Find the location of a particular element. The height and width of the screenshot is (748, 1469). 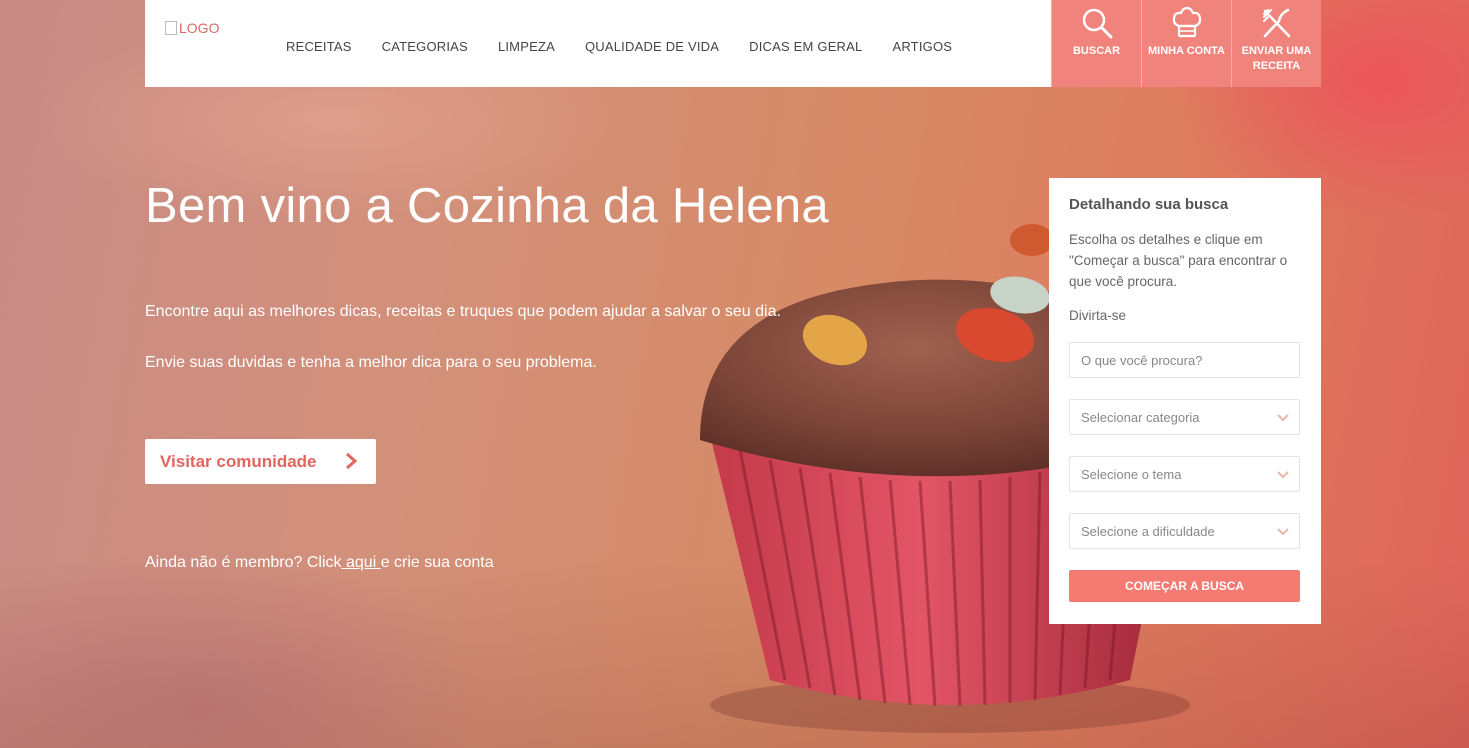

search-query-input is located at coordinates (1184, 360).